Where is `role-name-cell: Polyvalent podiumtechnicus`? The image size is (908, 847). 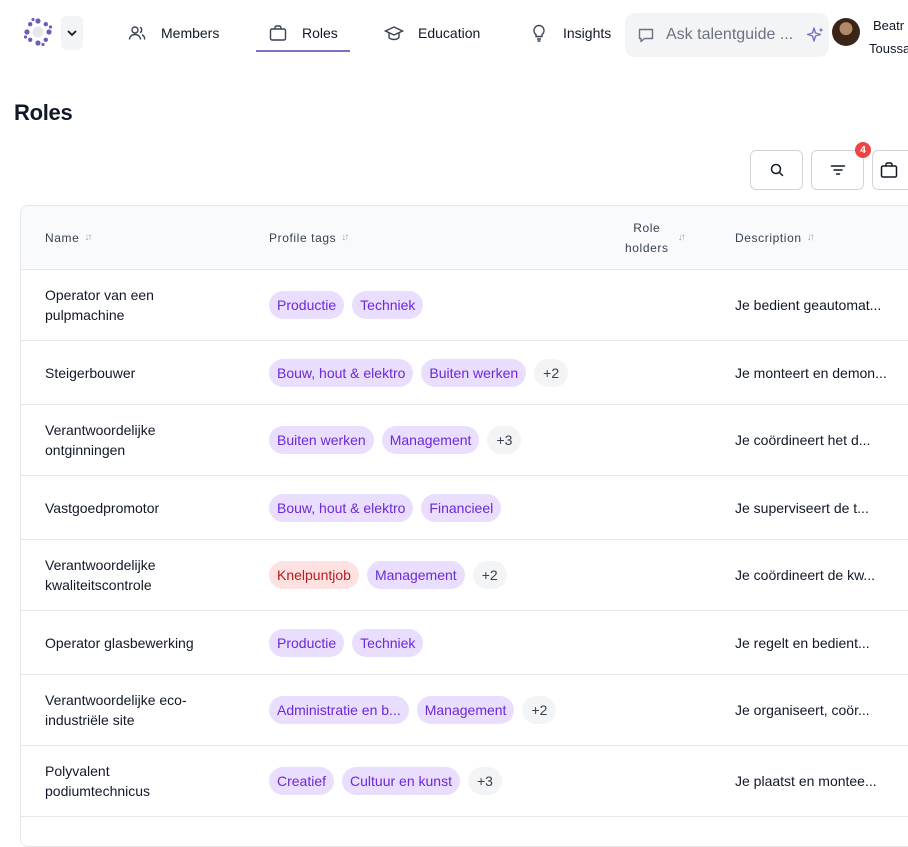
role-name-cell: Polyvalent podiumtechnicus is located at coordinates (133, 781).